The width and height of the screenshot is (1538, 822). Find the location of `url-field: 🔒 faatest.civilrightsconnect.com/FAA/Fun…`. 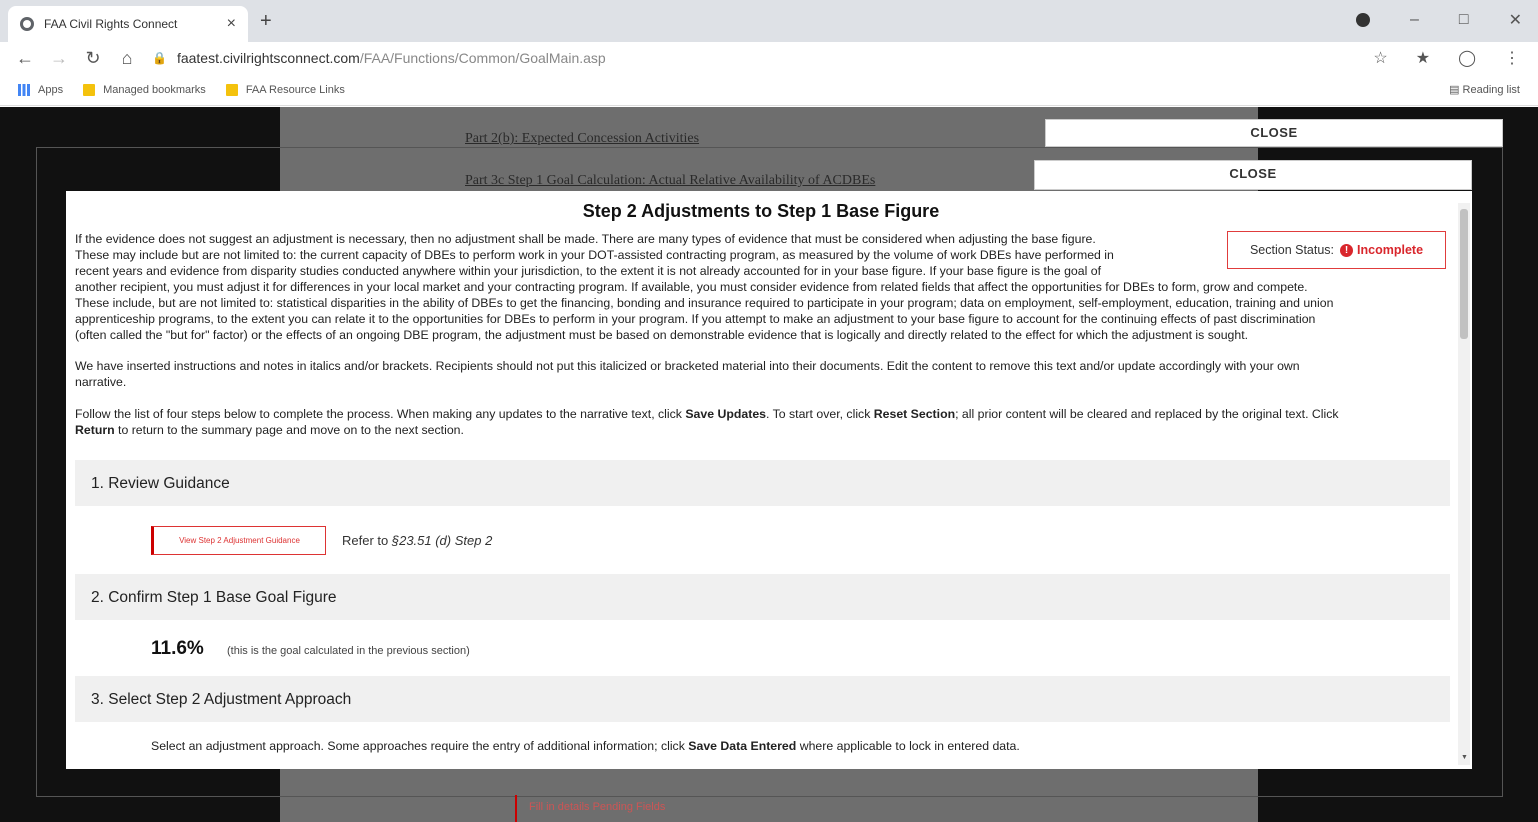

url-field: 🔒 faatest.civilrightsconnect.com/FAA/Fun… is located at coordinates (379, 58).